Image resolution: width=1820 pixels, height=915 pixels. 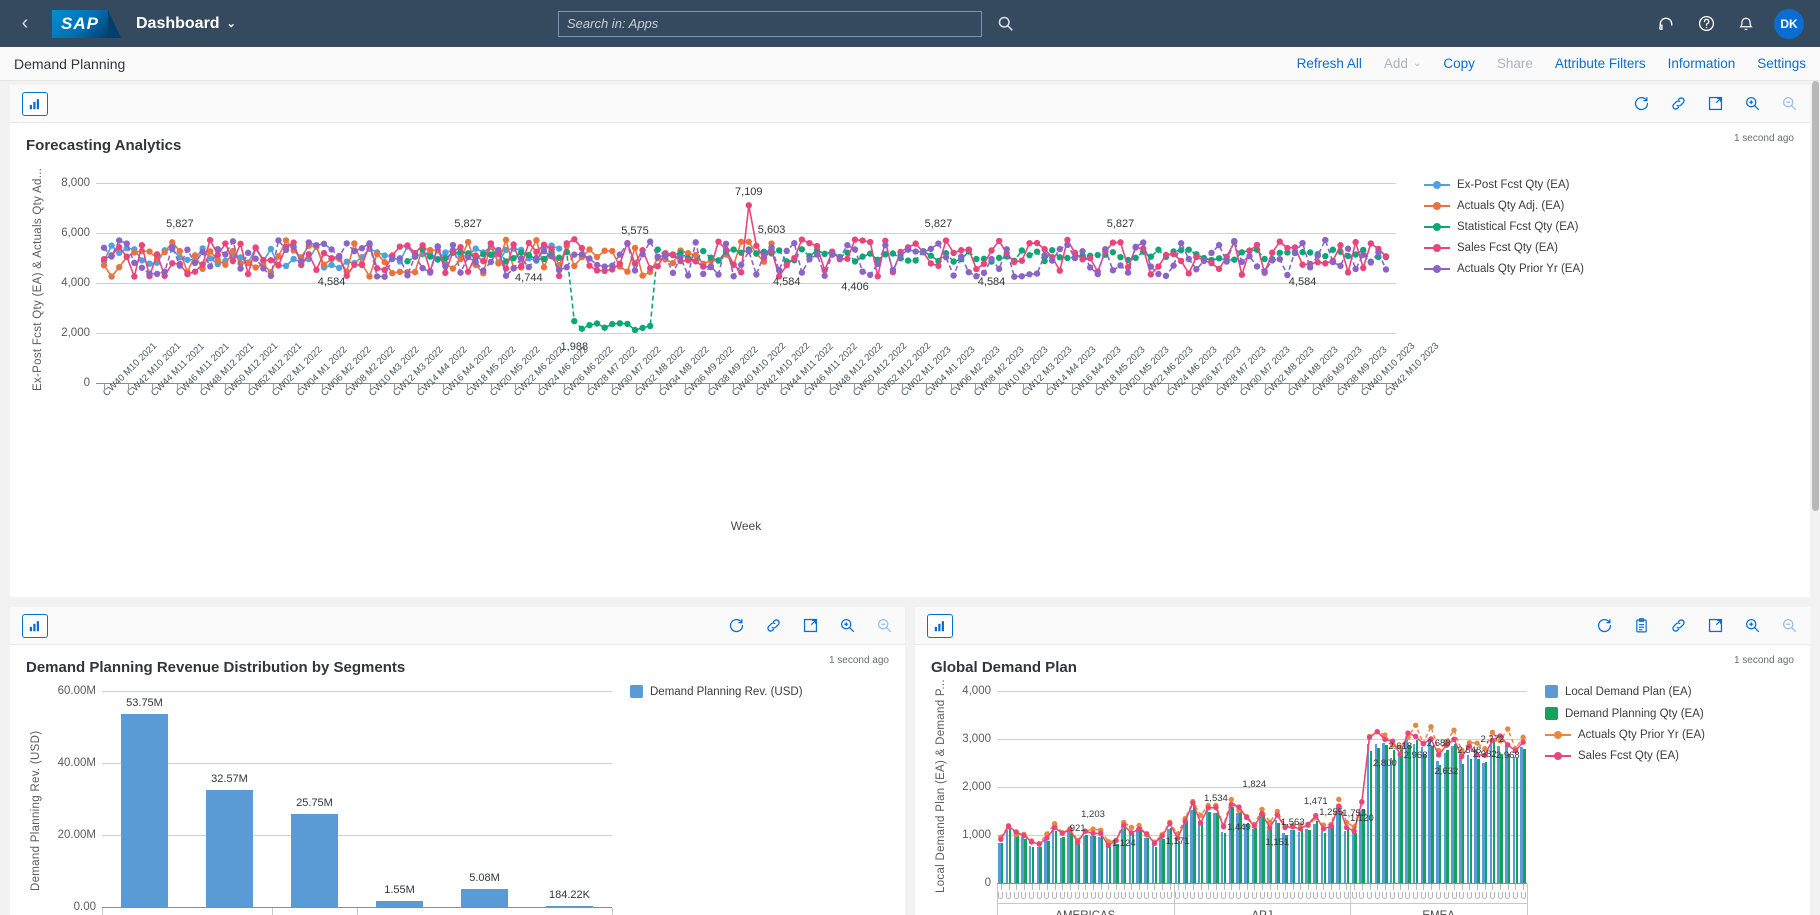 I want to click on data-label: 4,584, so click(x=991, y=282).